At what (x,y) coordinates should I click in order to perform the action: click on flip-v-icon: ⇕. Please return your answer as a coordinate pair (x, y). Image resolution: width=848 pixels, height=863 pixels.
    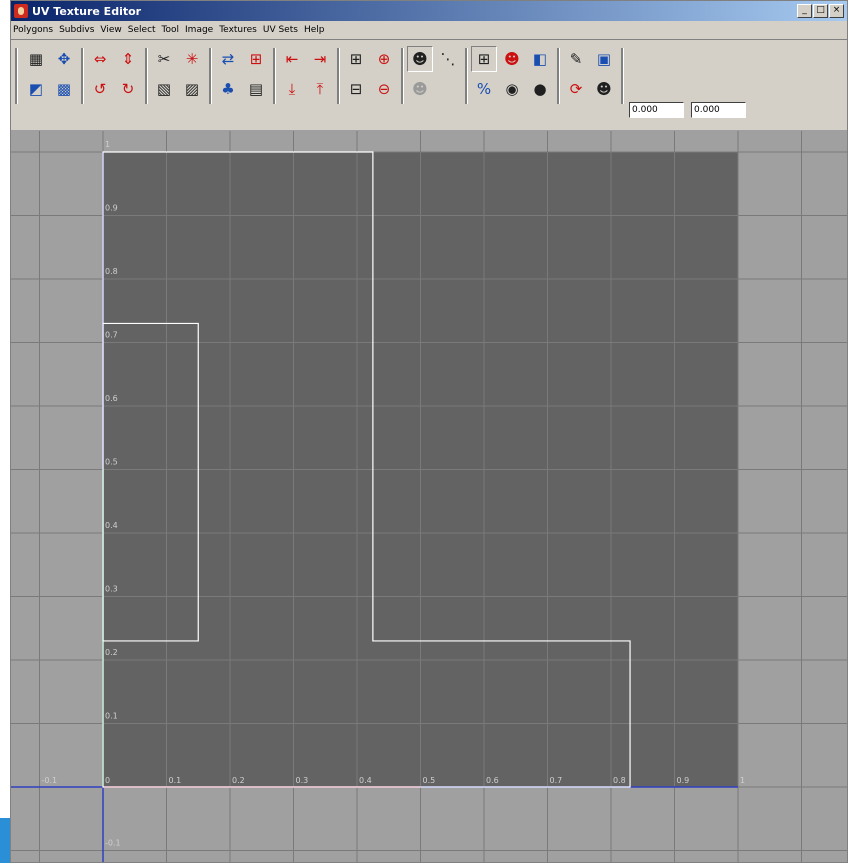
    Looking at the image, I should click on (128, 59).